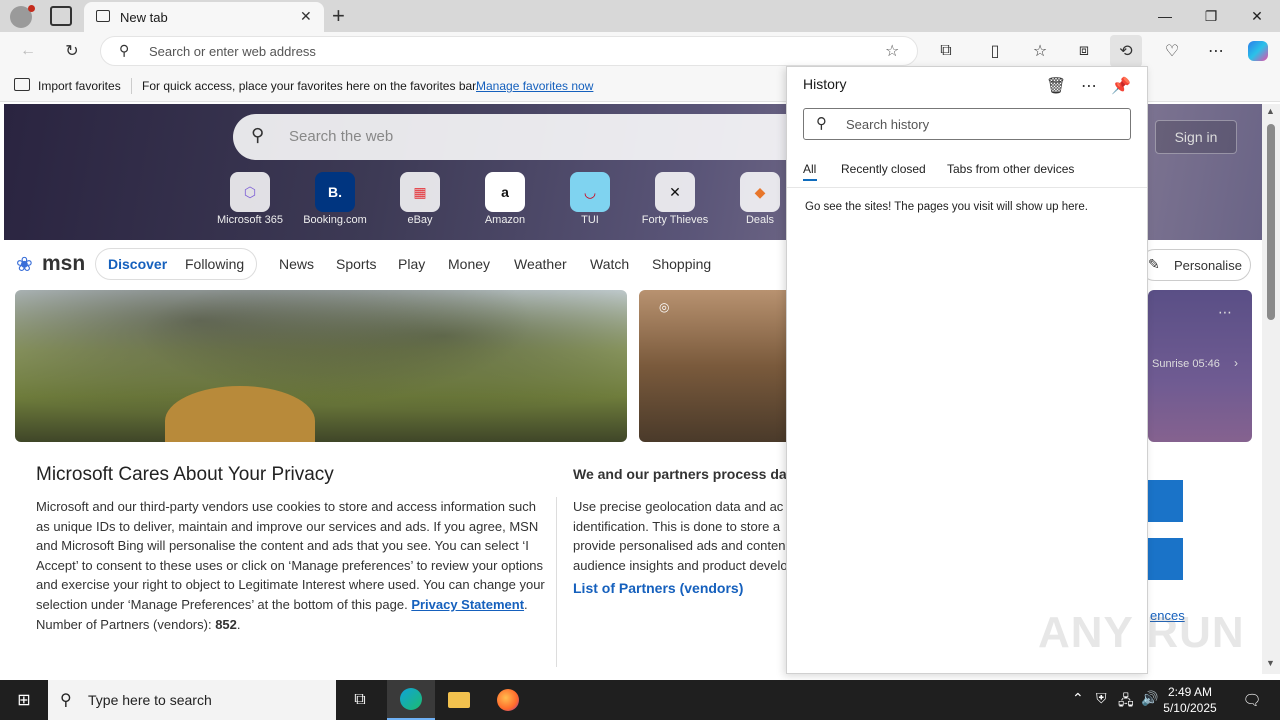 Image resolution: width=1280 pixels, height=720 pixels. What do you see at coordinates (1208, 265) in the screenshot?
I see `personalise-label: Personalise` at bounding box center [1208, 265].